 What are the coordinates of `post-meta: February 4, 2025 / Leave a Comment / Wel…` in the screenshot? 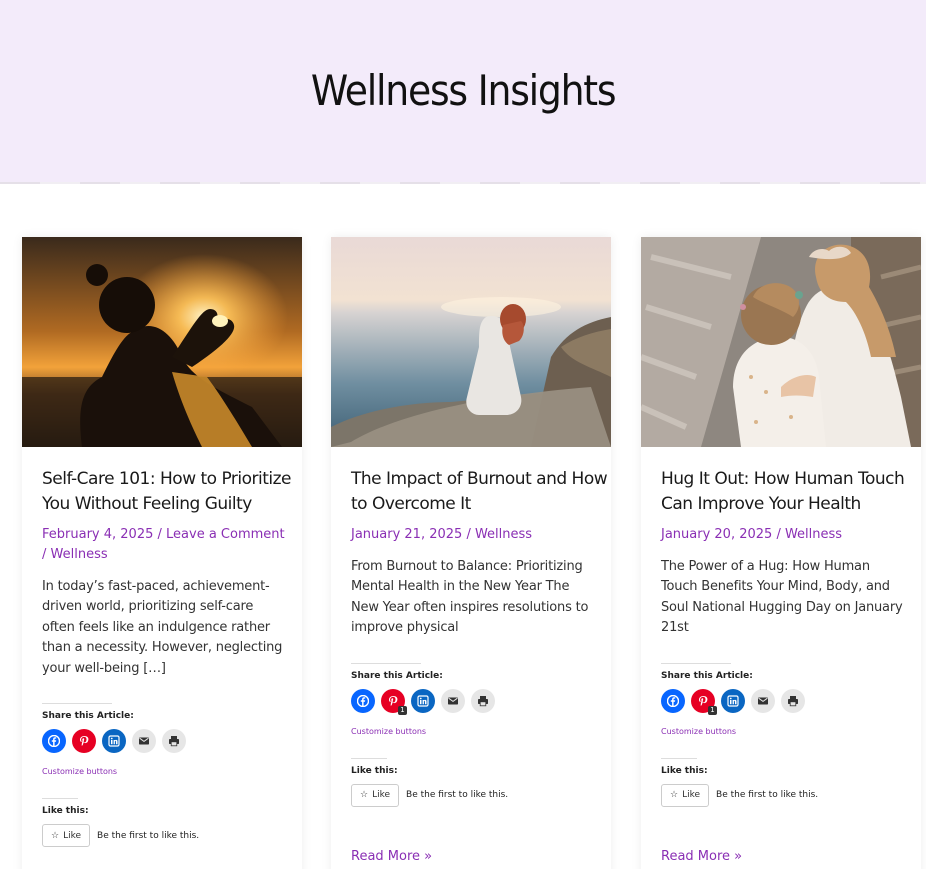 It's located at (164, 545).